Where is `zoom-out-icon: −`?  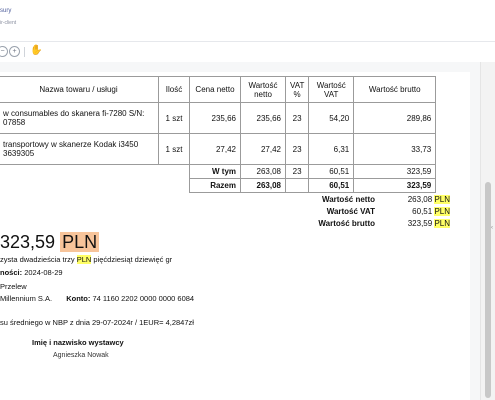 zoom-out-icon: − is located at coordinates (4, 51).